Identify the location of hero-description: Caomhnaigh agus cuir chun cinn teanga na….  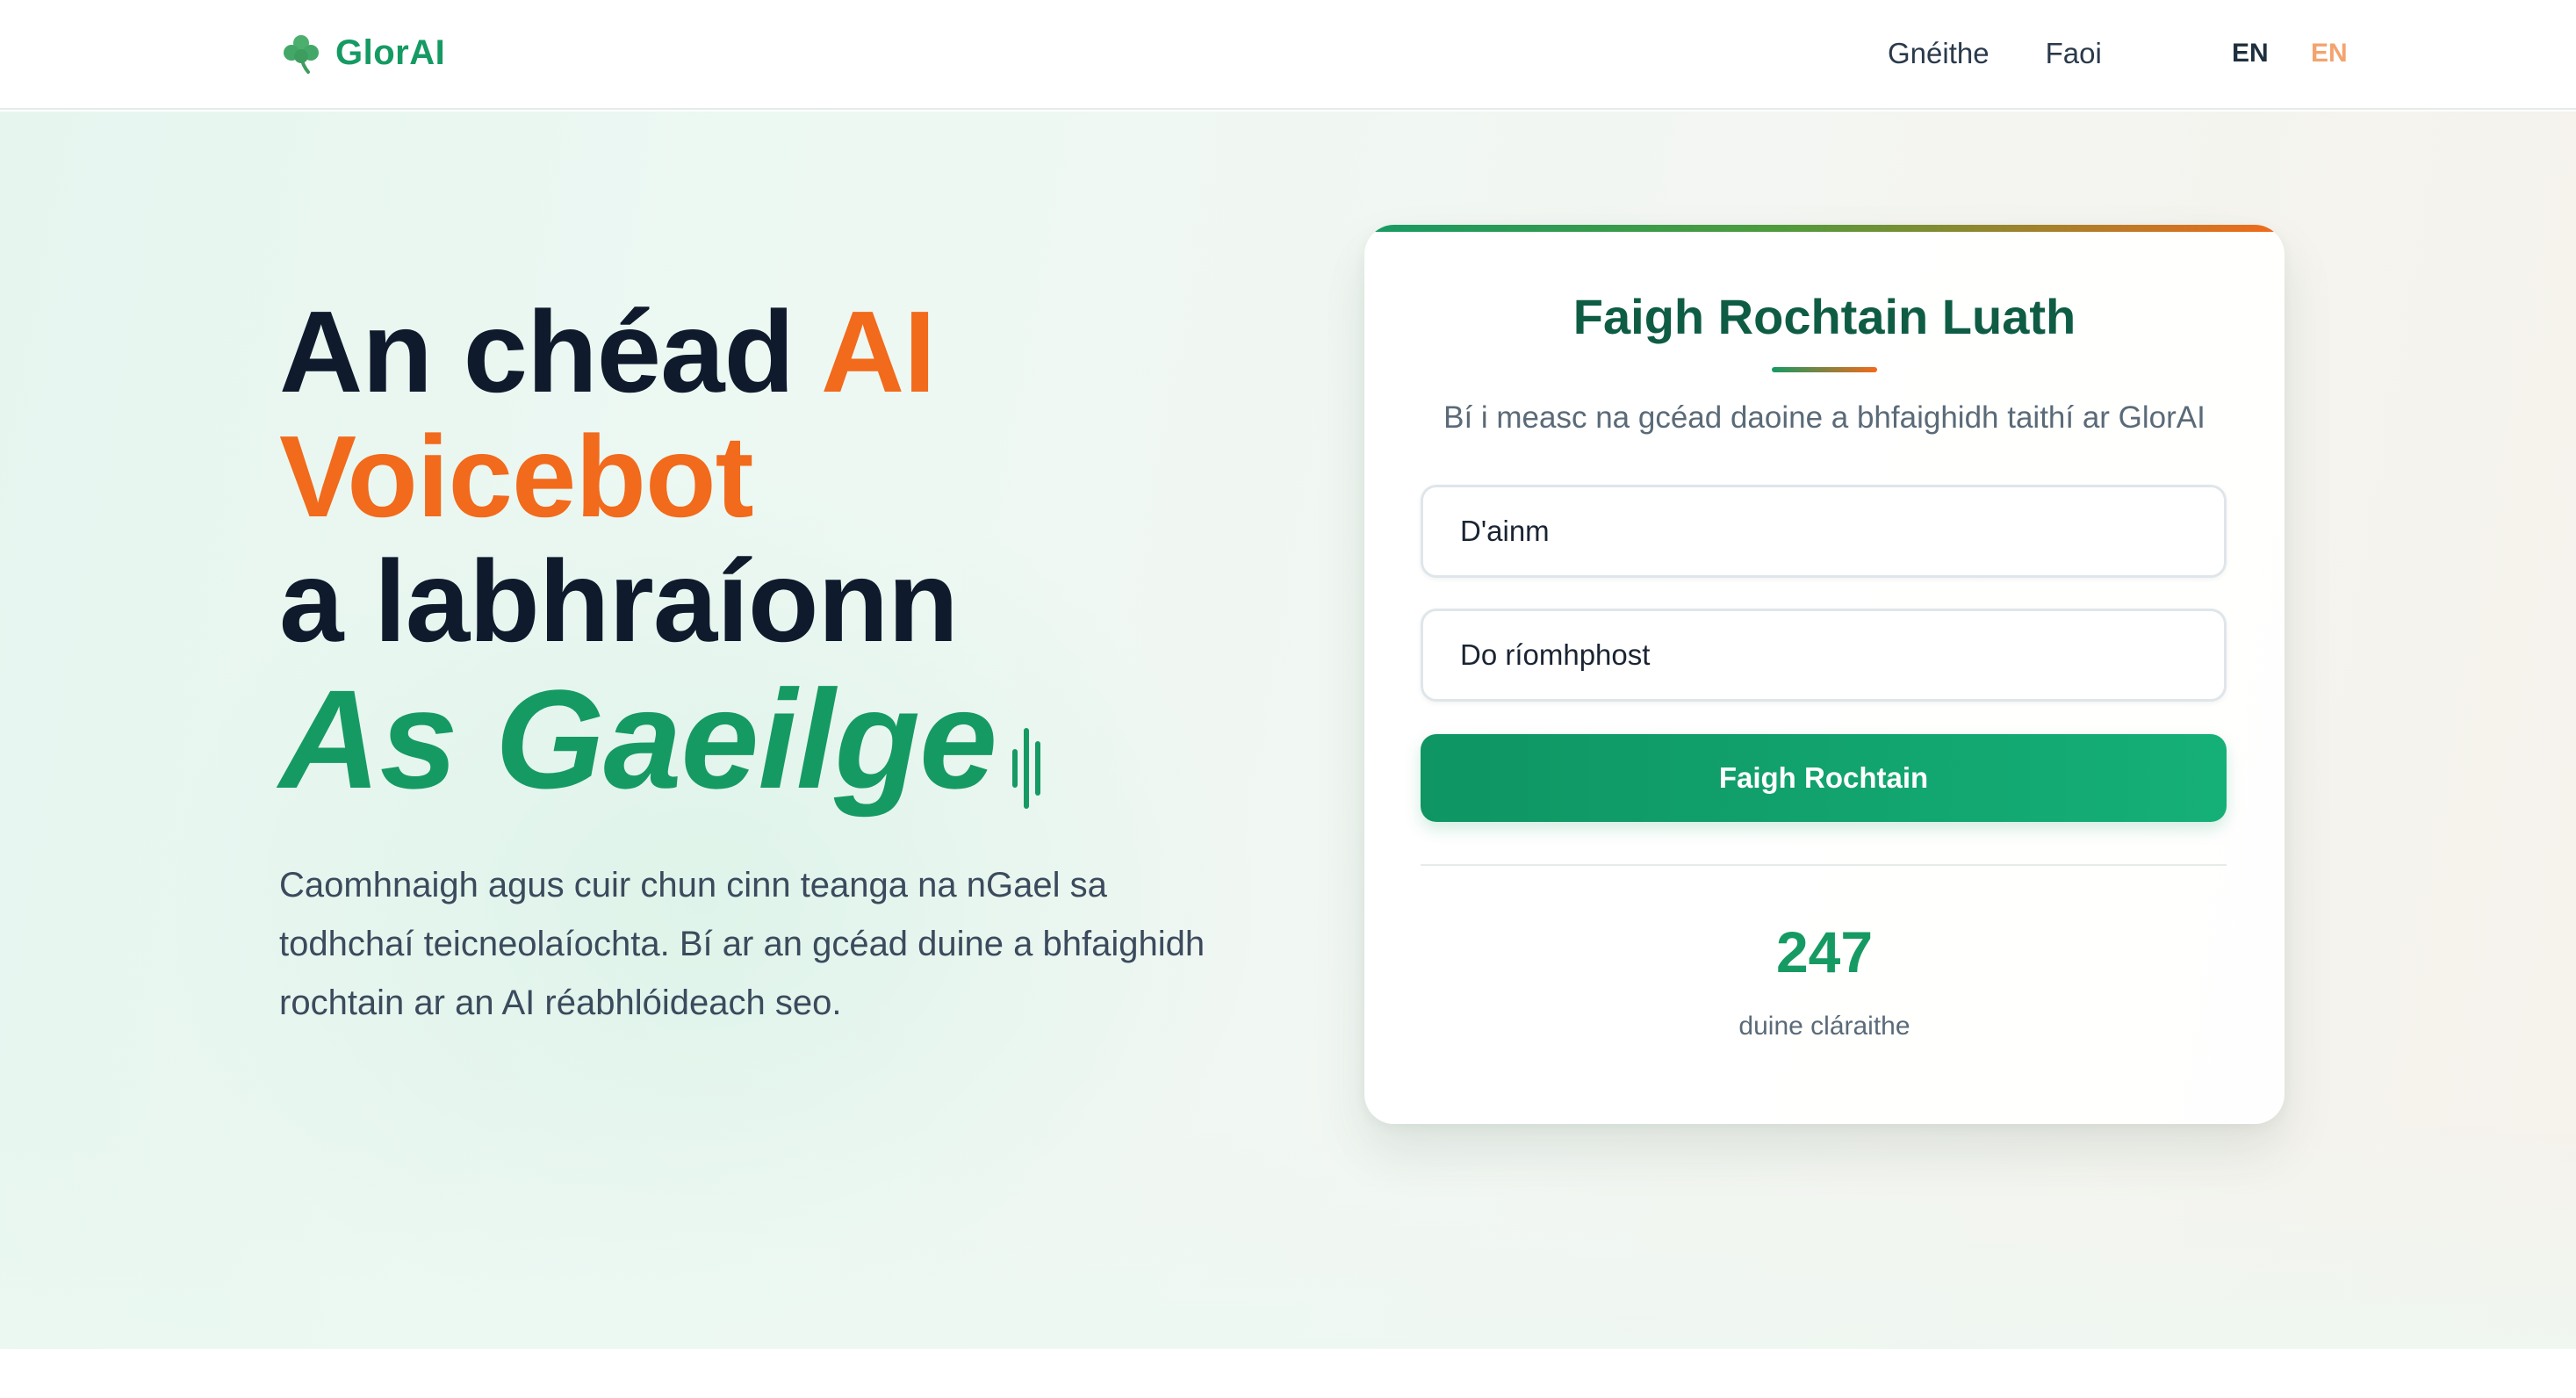
(742, 944).